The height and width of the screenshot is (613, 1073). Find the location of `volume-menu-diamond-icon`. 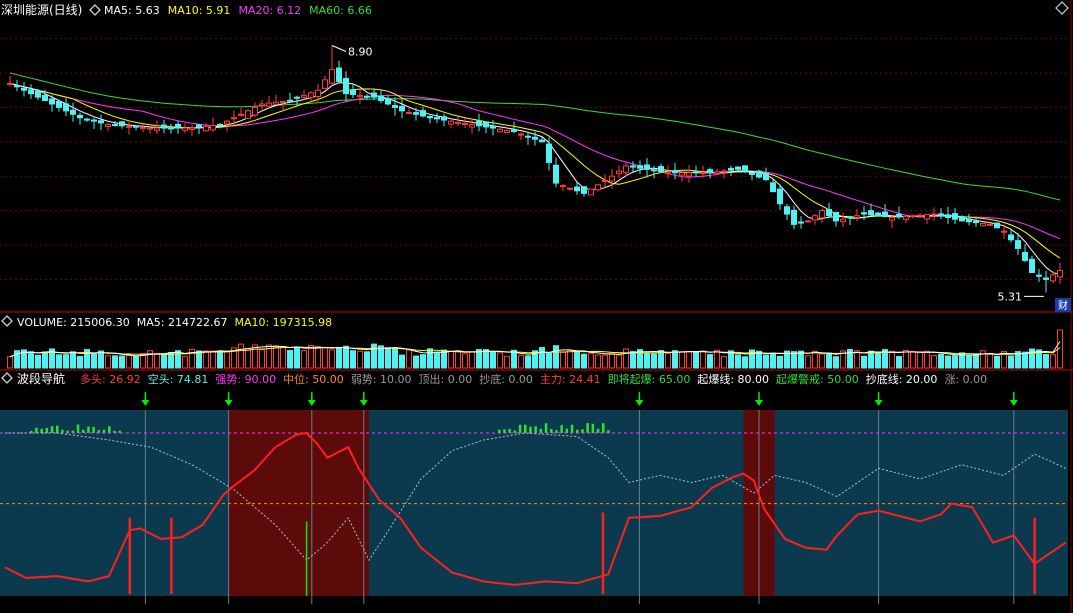

volume-menu-diamond-icon is located at coordinates (7, 321).